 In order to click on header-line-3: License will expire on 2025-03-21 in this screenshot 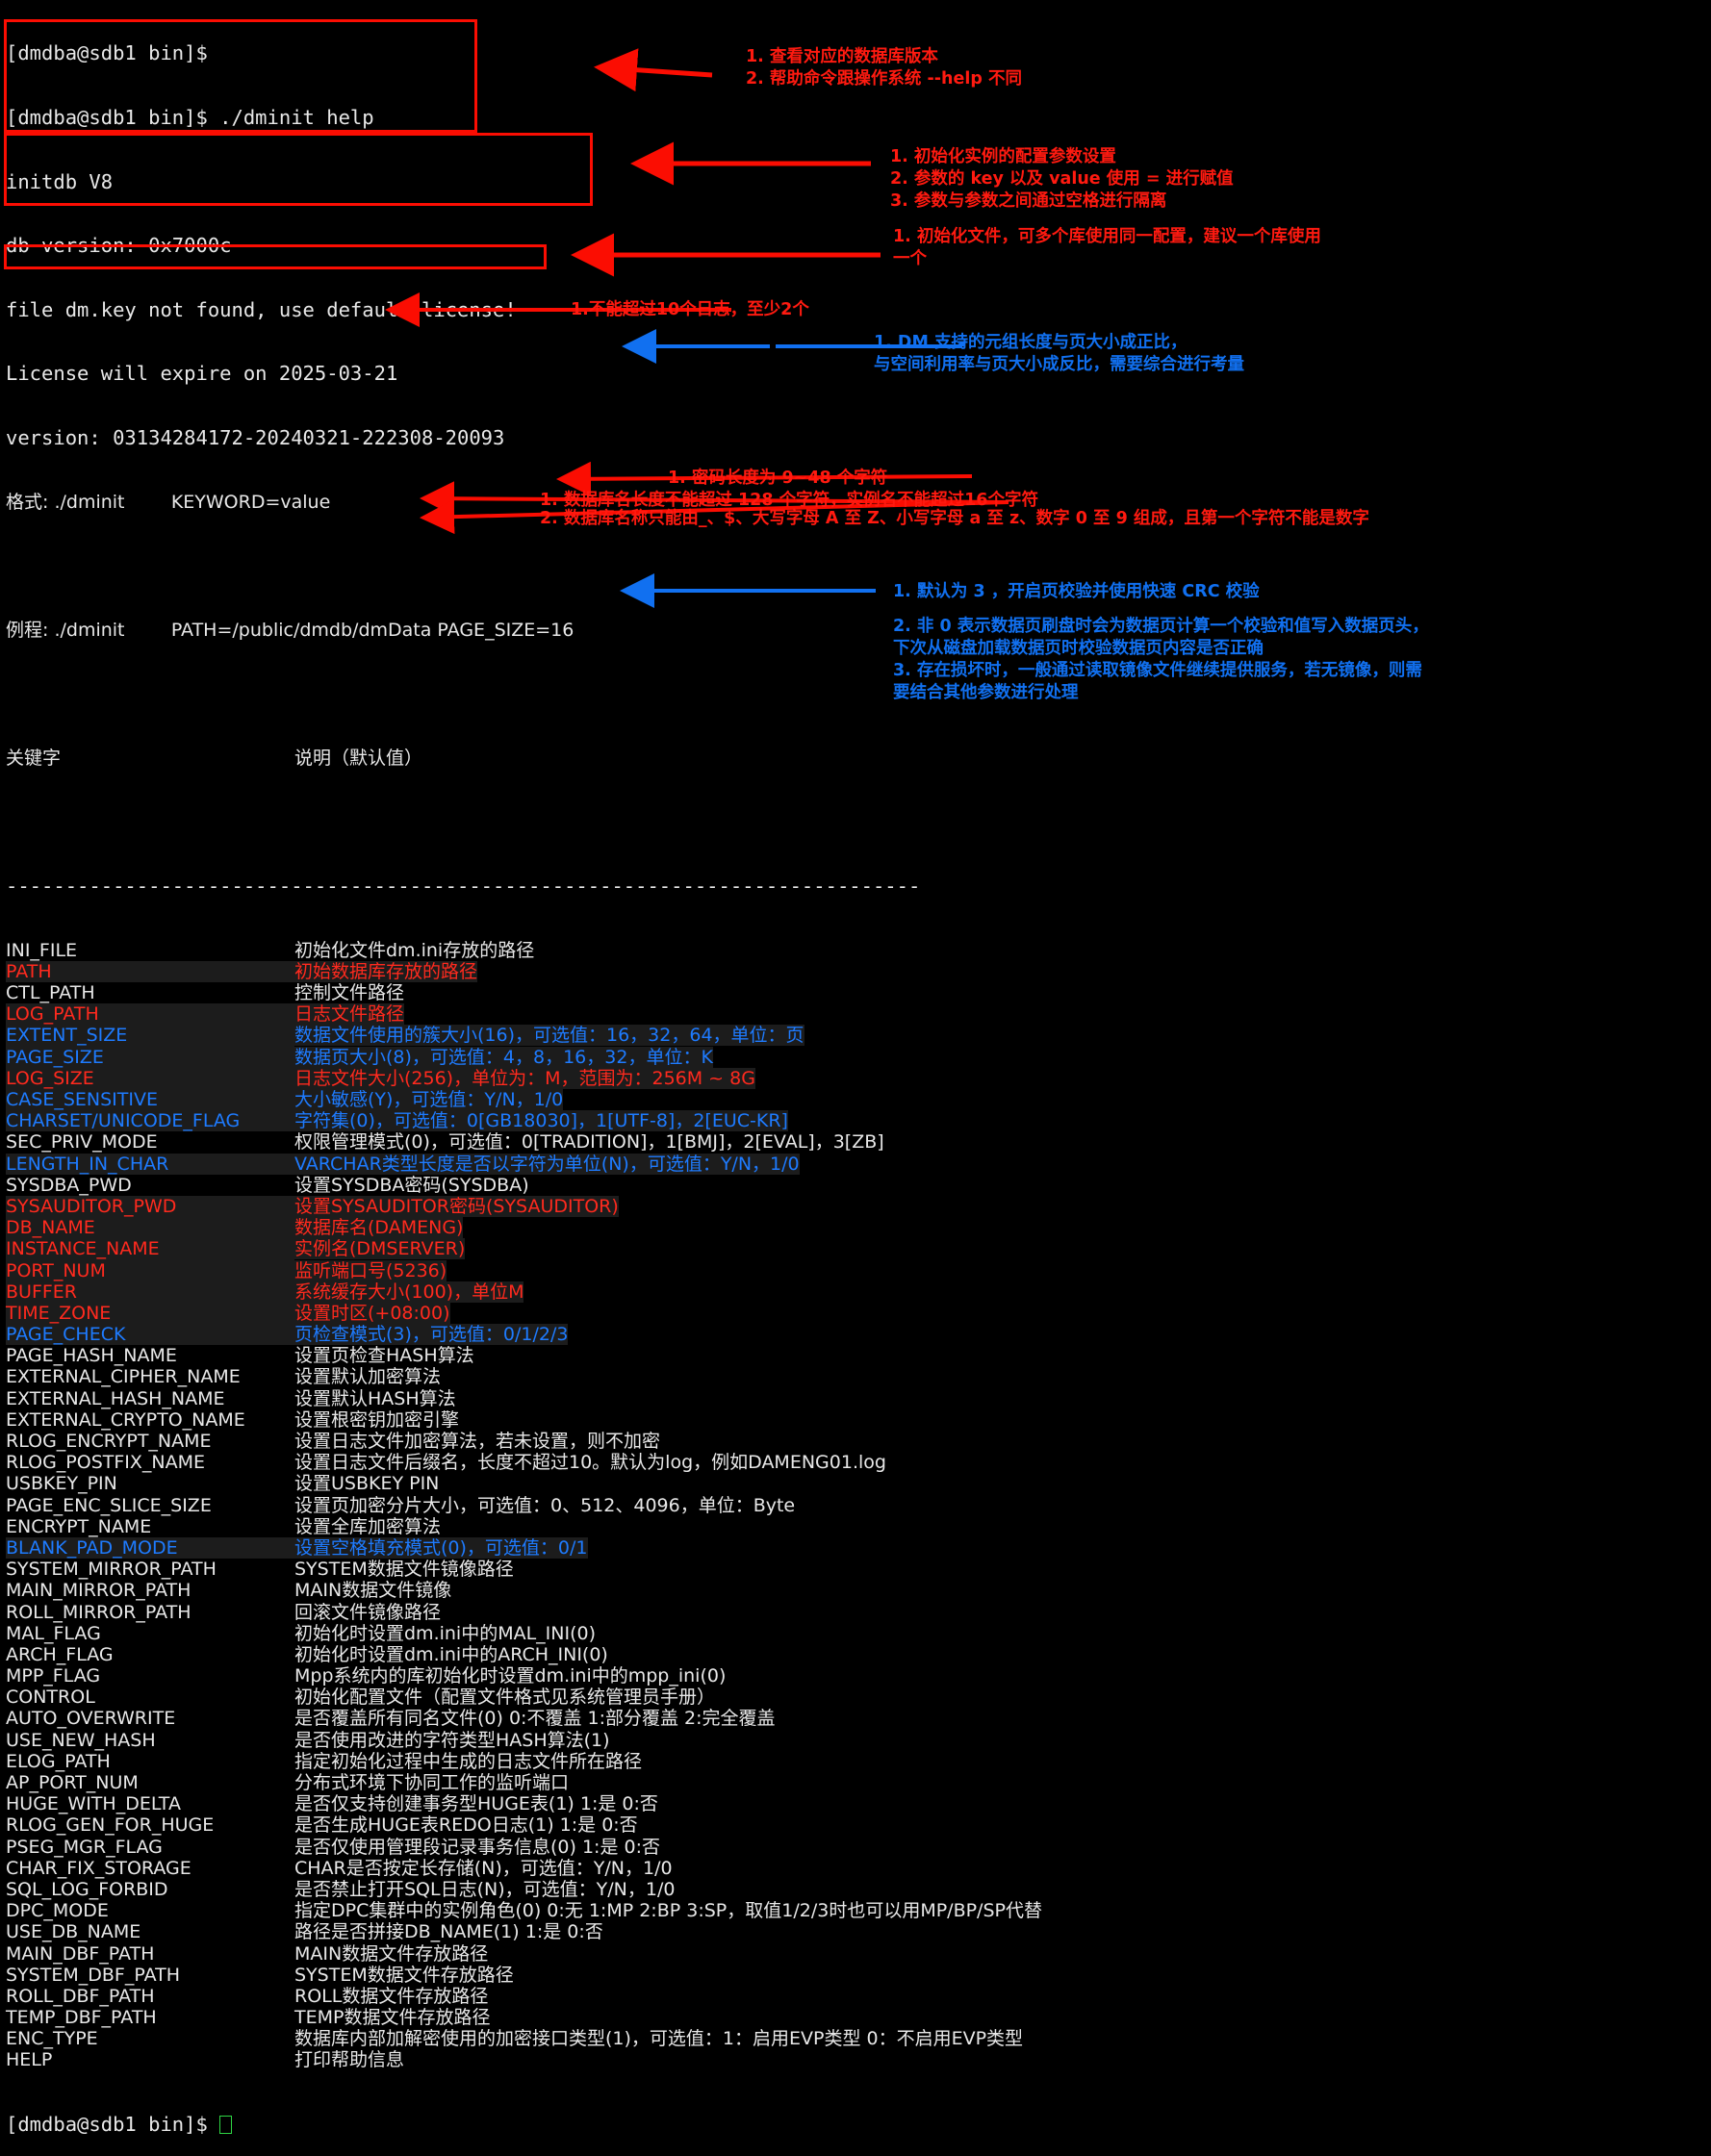, I will do `click(202, 374)`.